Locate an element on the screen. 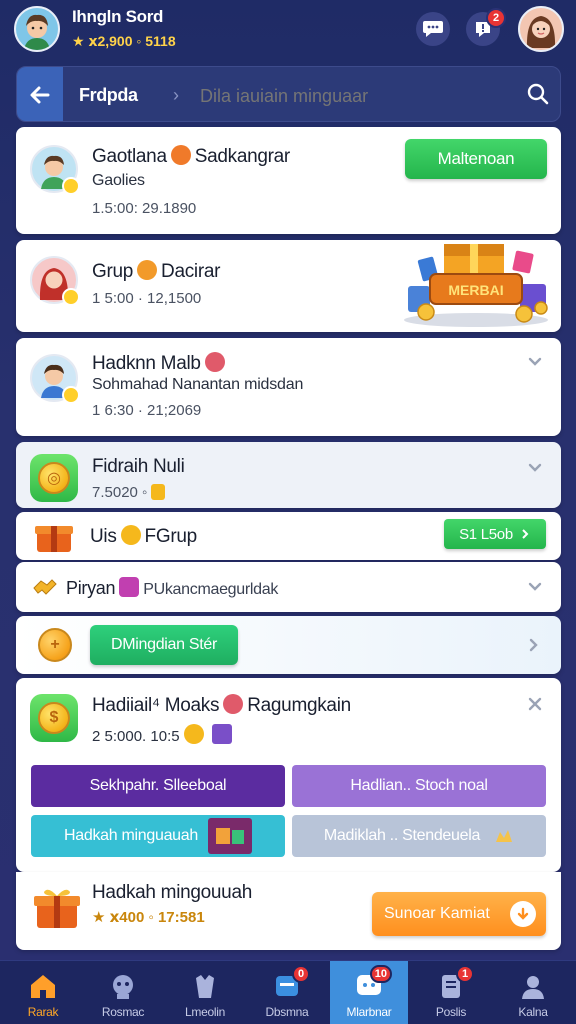 Image resolution: width=576 pixels, height=1024 pixels. avatar is located at coordinates (55, 281).